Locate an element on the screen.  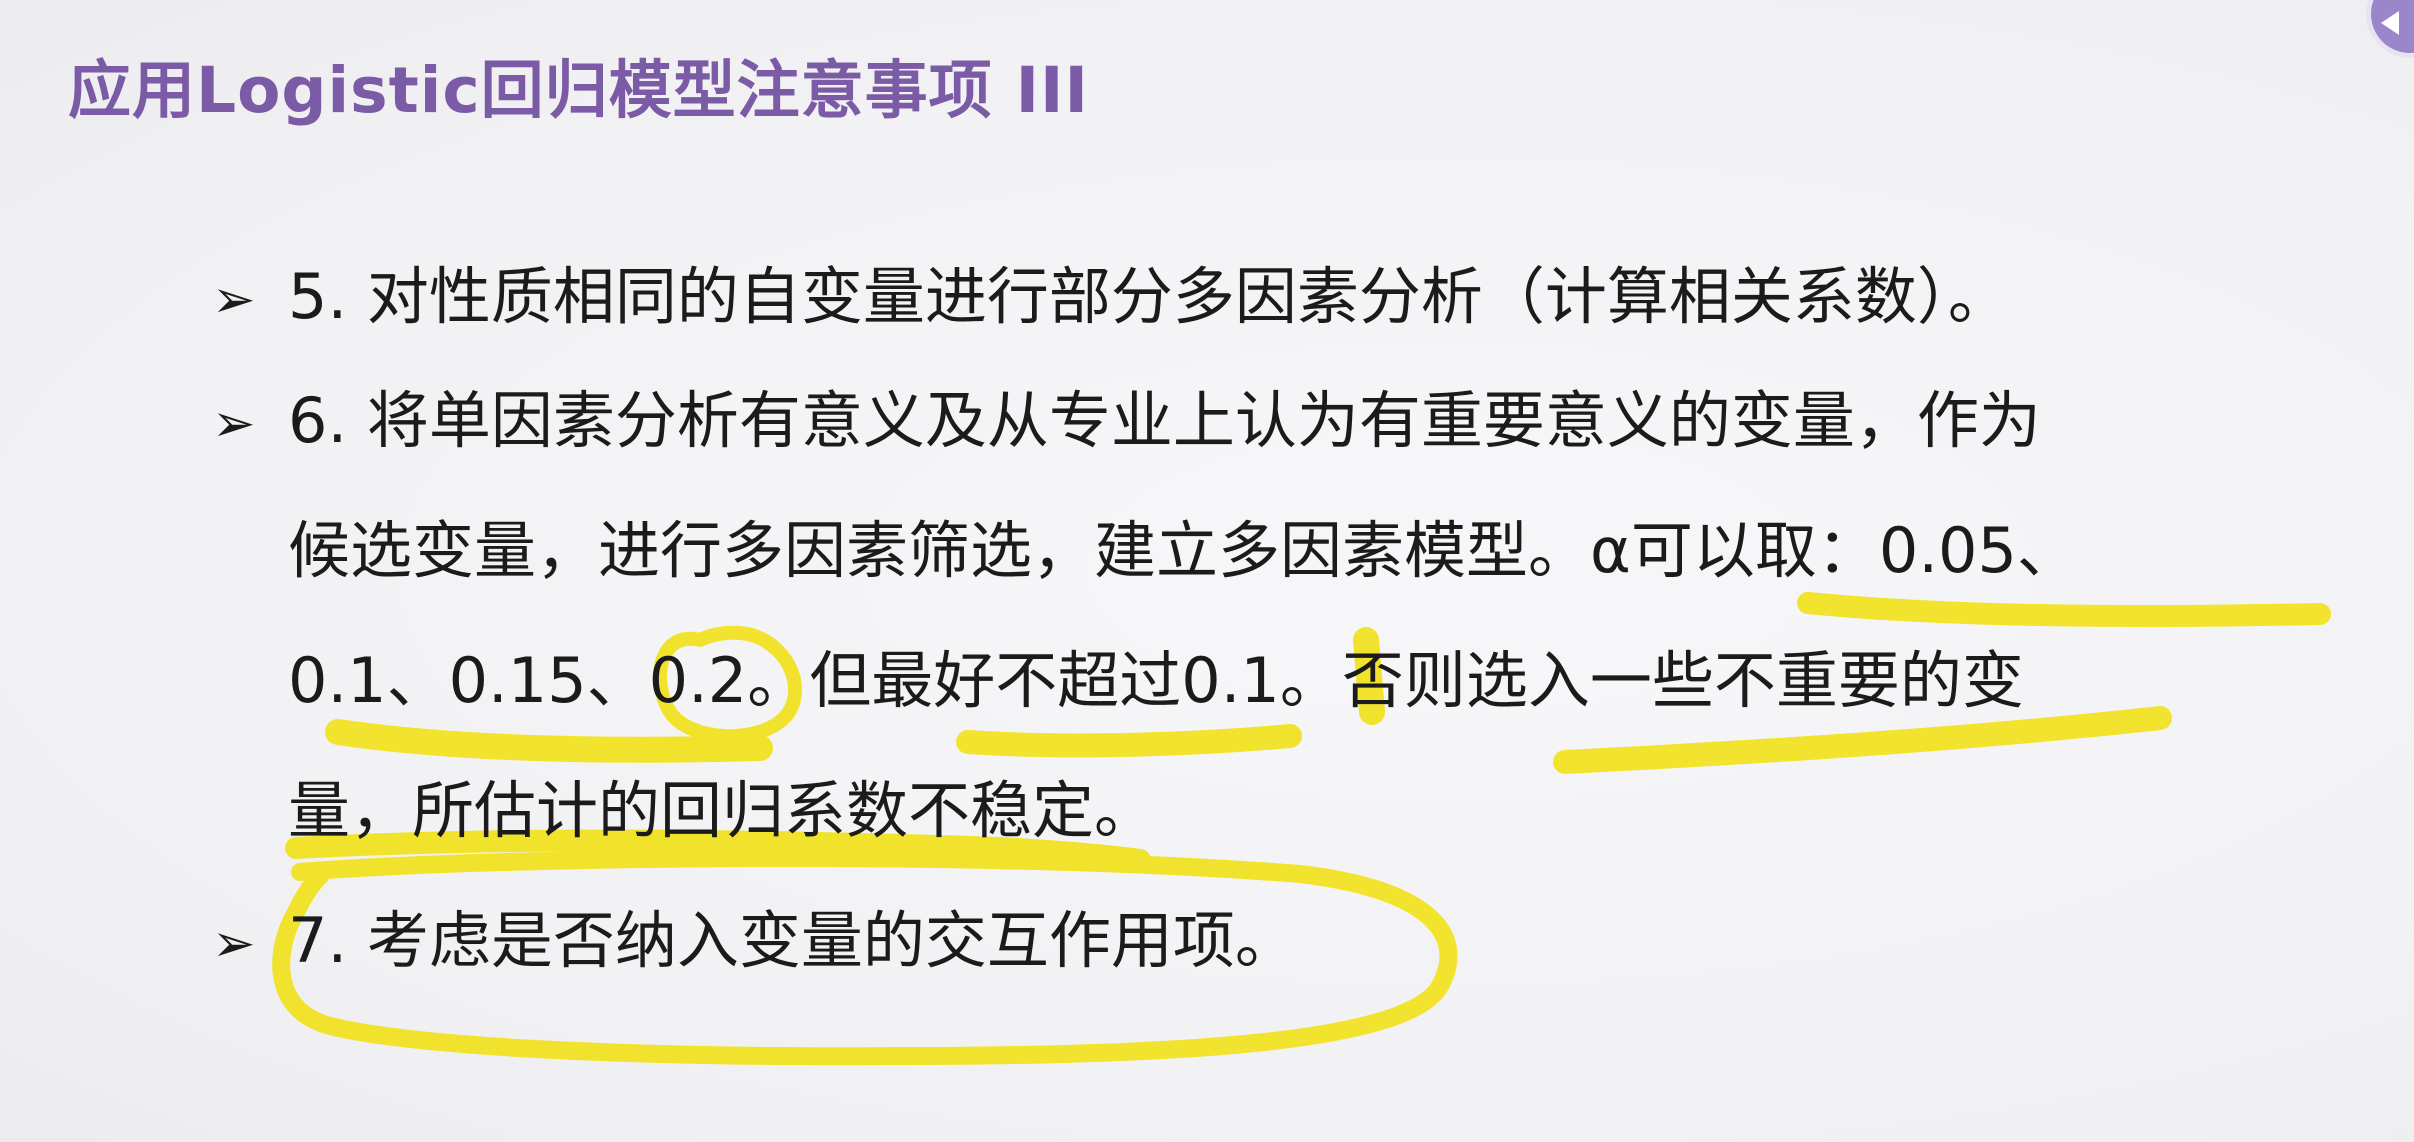
bullet-7-text: 7. 考虑是否纳入变量的交互作用项。 is located at coordinates (792, 940).